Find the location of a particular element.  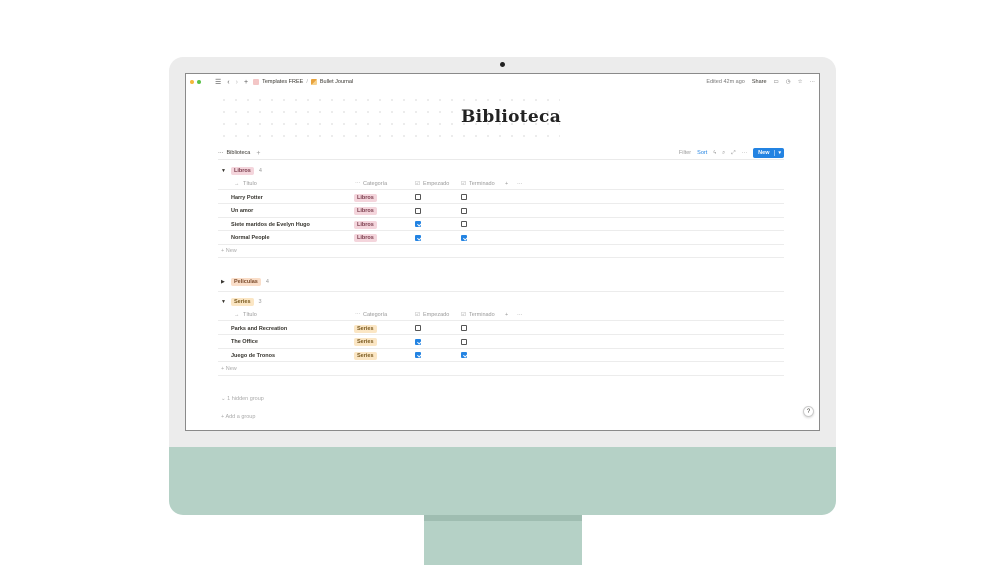

history-icon: ◷ is located at coordinates (788, 82).